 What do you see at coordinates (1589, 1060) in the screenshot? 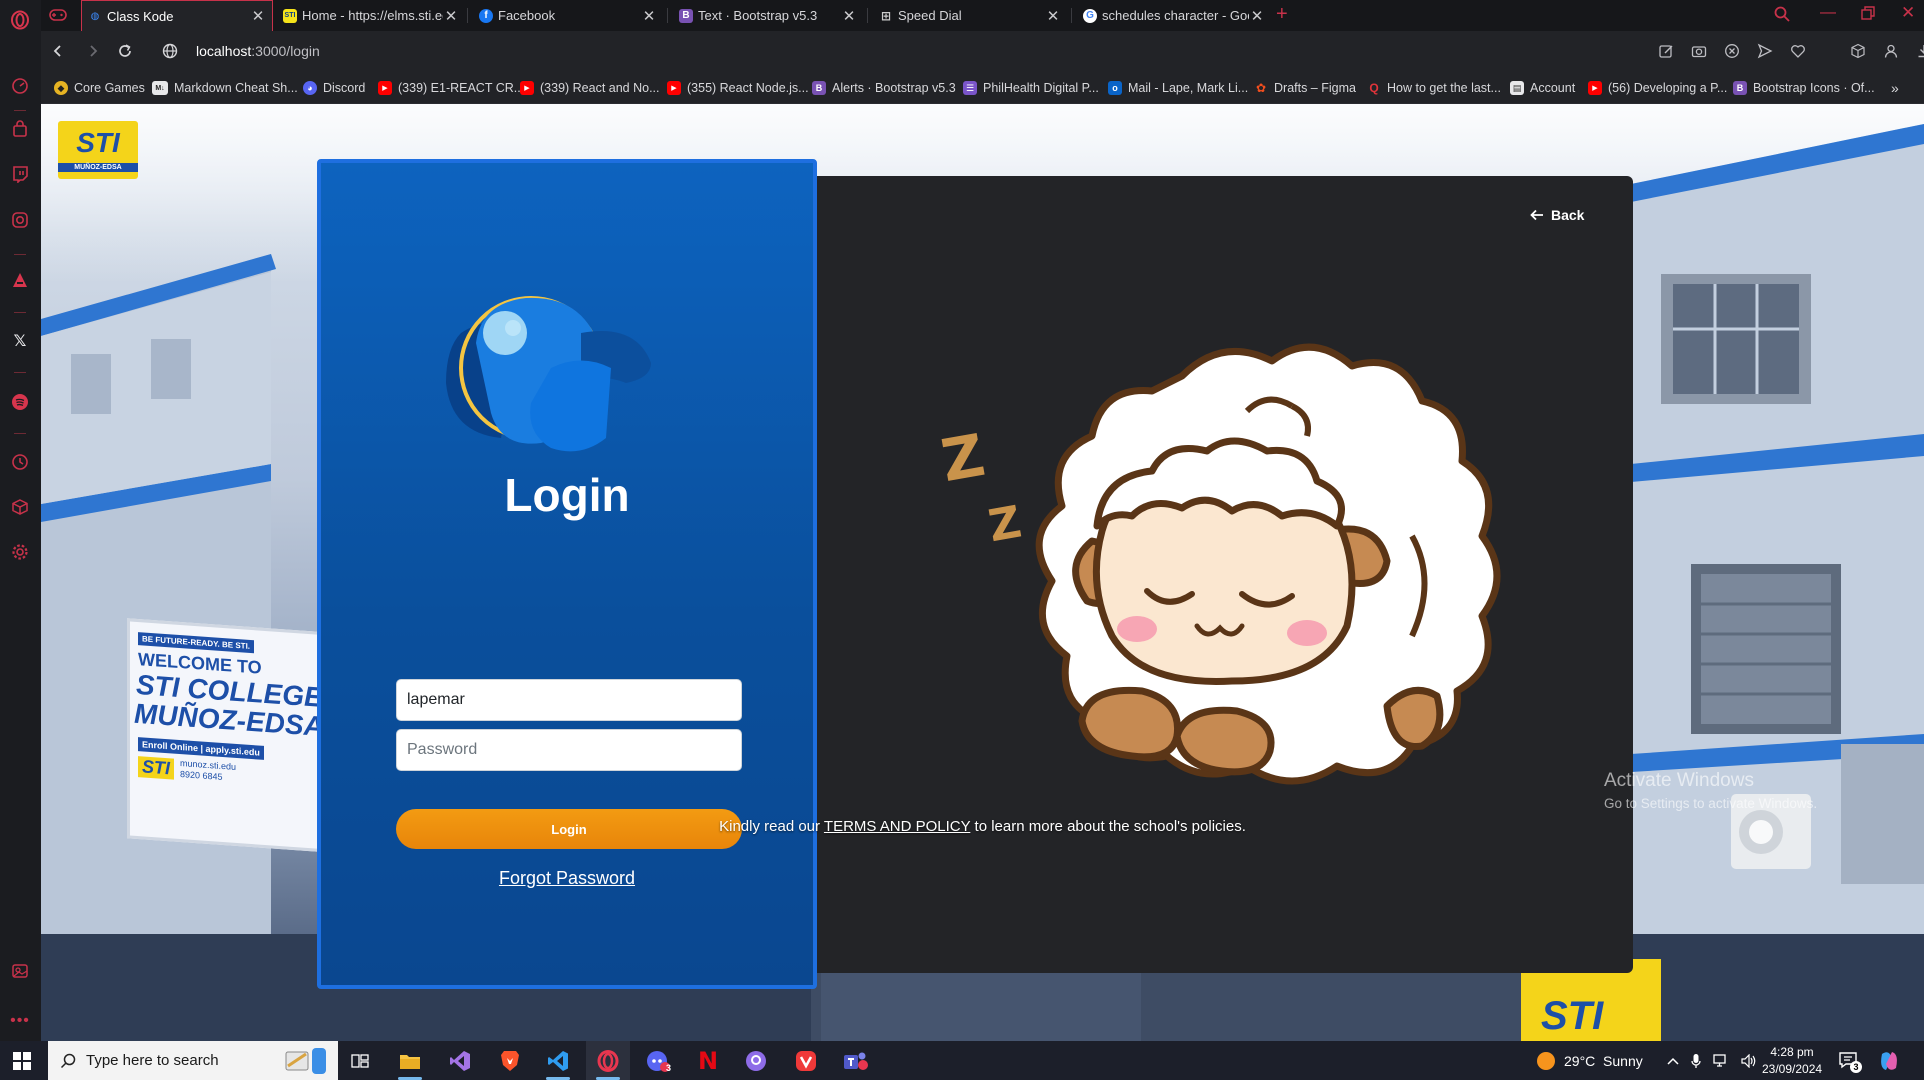
I see `weather-widget: 29°C Sunny` at bounding box center [1589, 1060].